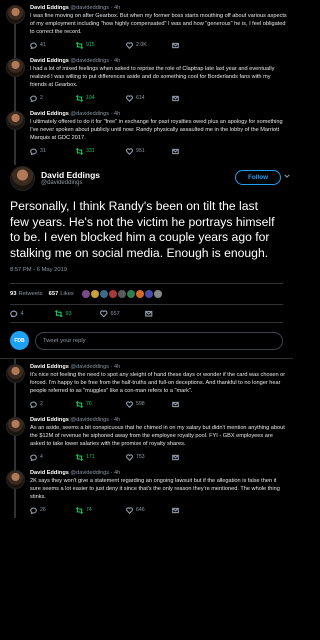  What do you see at coordinates (101, 45) in the screenshot?
I see `retweet-button: 915` at bounding box center [101, 45].